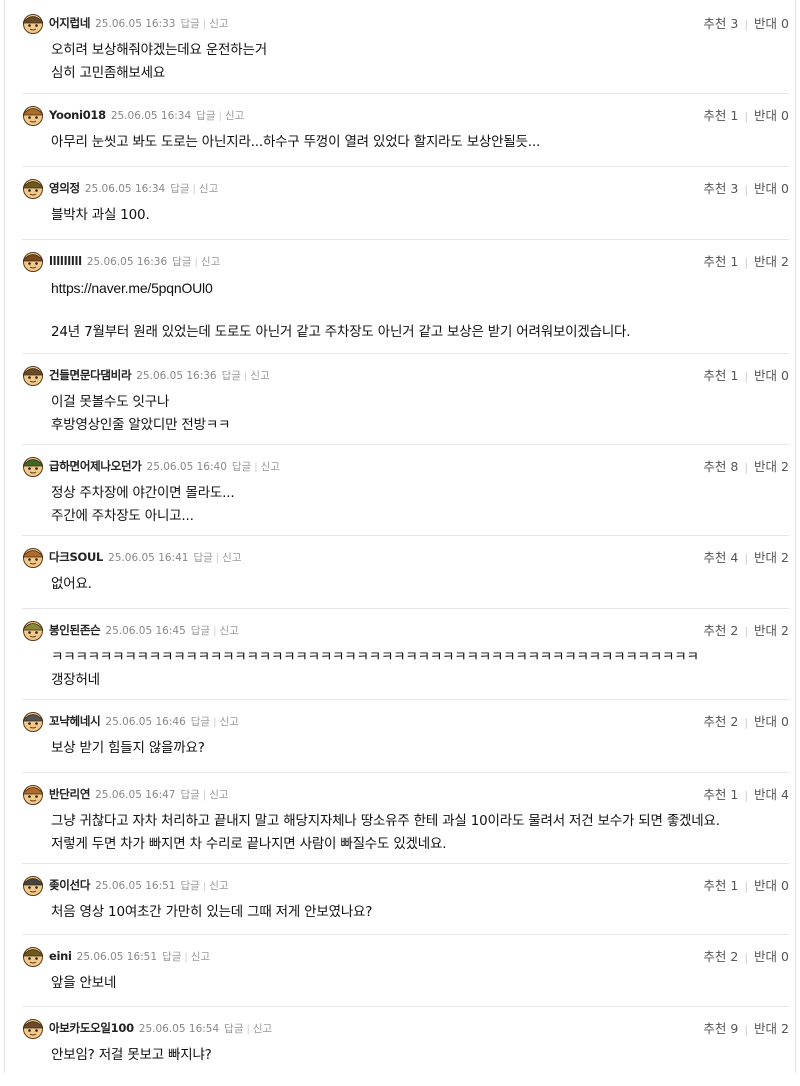 Image resolution: width=800 pixels, height=1086 pixels. Describe the element at coordinates (69, 885) in the screenshot. I see `username: 좆이선다` at that location.